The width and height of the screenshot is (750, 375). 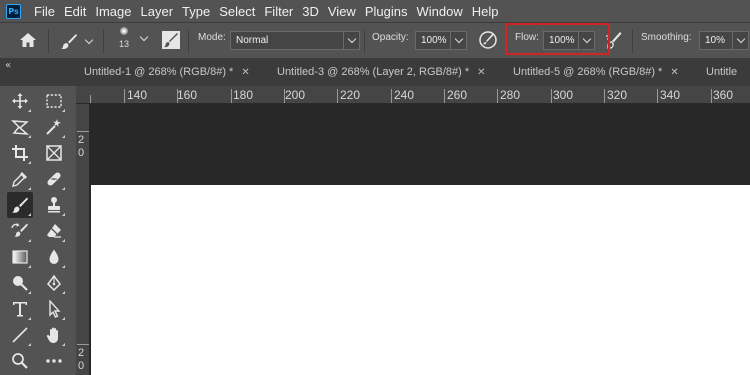 I want to click on pen-tool, so click(x=54, y=283).